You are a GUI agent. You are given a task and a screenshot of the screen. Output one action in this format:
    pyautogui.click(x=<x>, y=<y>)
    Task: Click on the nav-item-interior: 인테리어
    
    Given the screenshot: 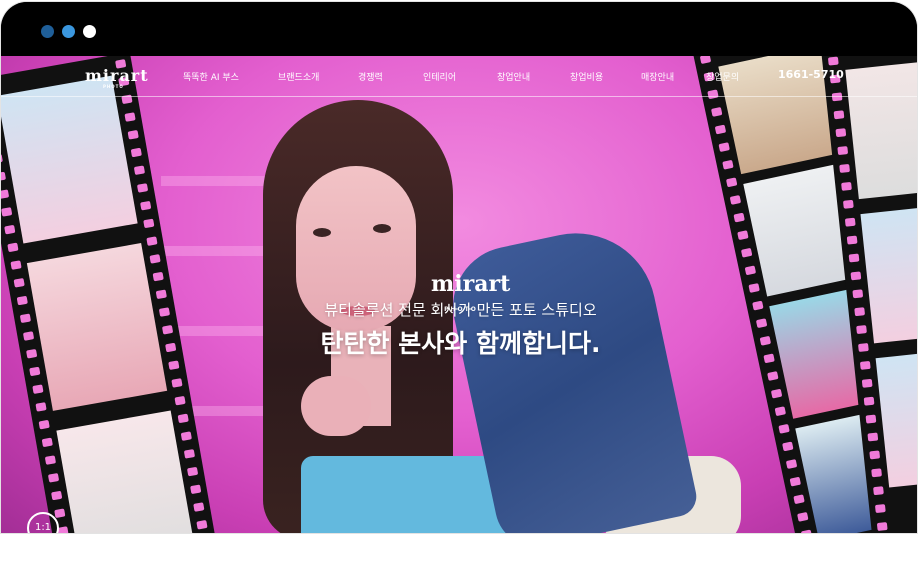 What is the action you would take?
    pyautogui.click(x=439, y=76)
    